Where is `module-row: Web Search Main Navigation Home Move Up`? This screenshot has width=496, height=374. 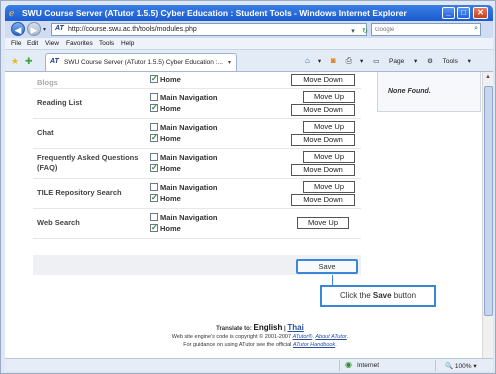 module-row: Web Search Main Navigation Home Move Up is located at coordinates (197, 223).